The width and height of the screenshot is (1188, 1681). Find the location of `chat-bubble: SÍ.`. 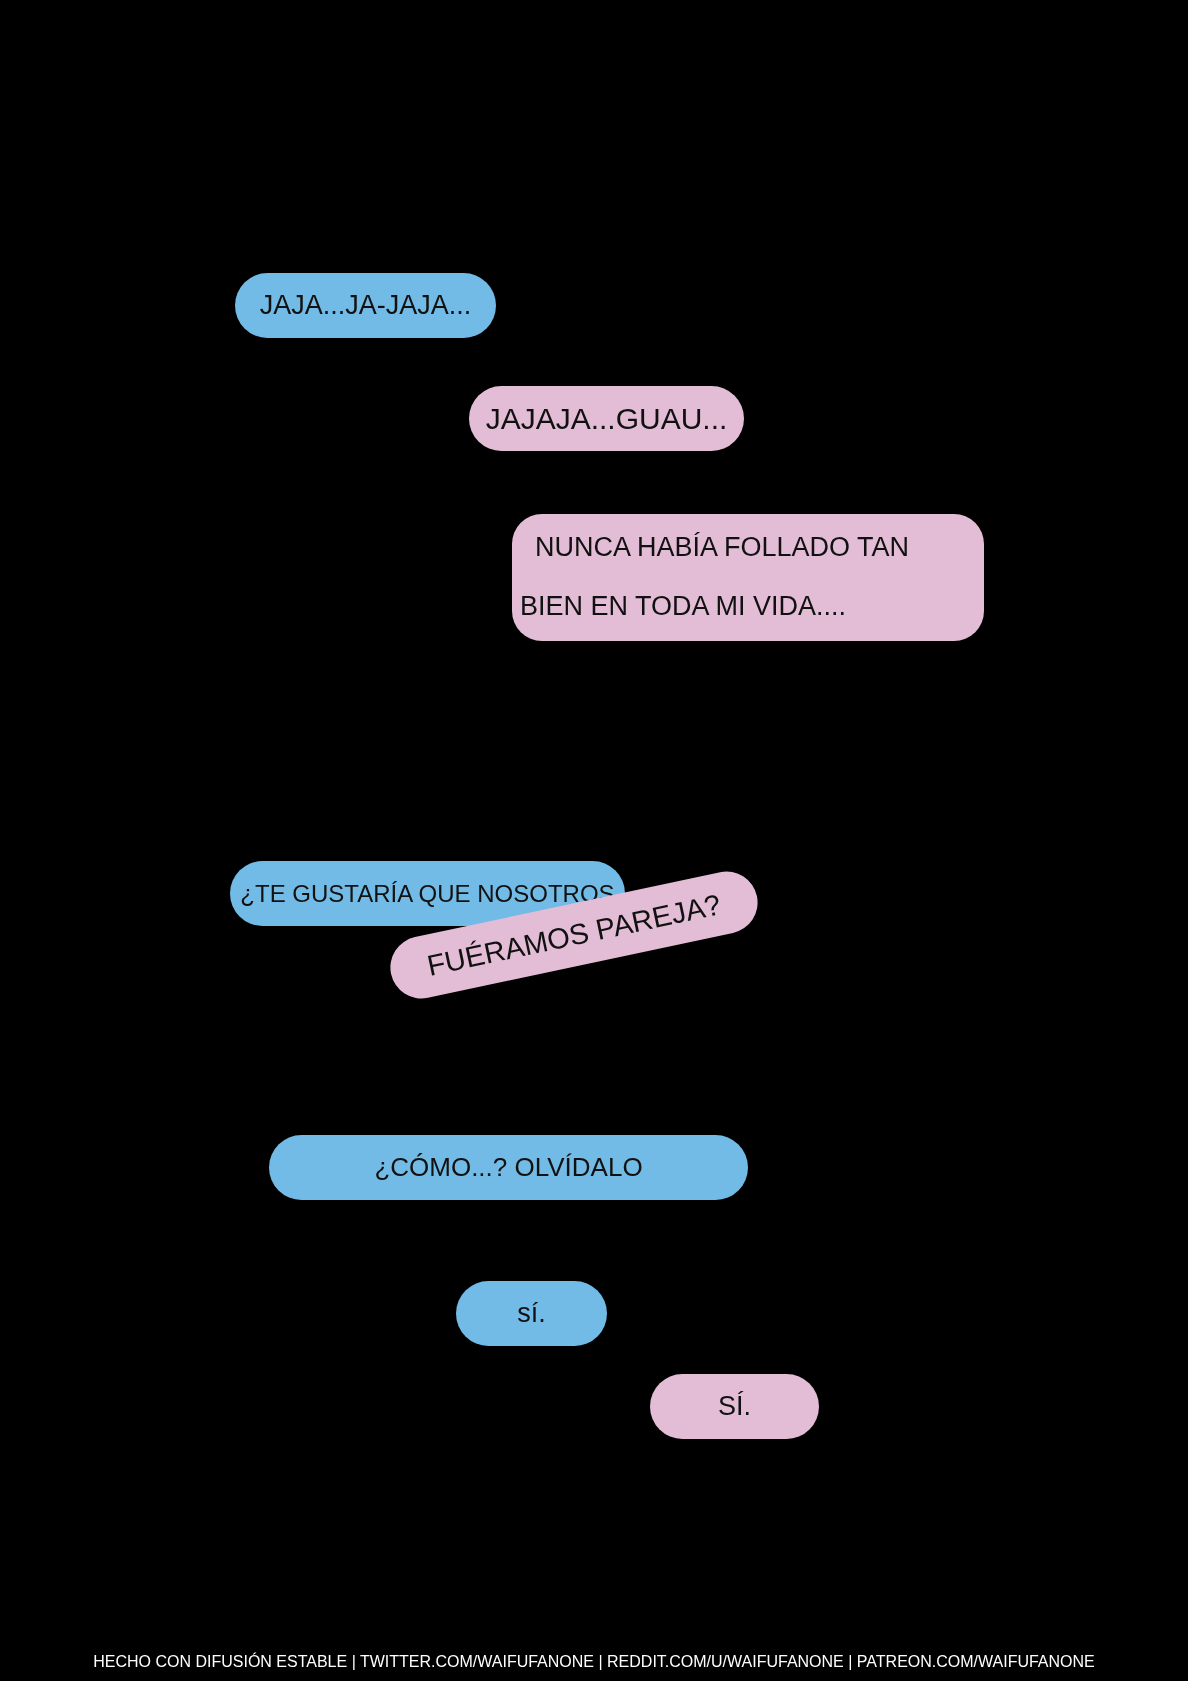

chat-bubble: SÍ. is located at coordinates (734, 1406).